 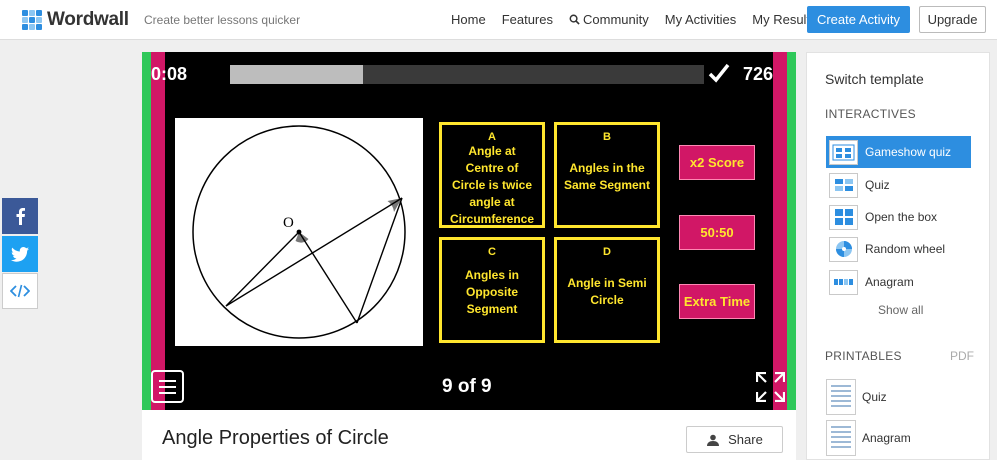 I want to click on template-anagram: Anagram, so click(x=898, y=282).